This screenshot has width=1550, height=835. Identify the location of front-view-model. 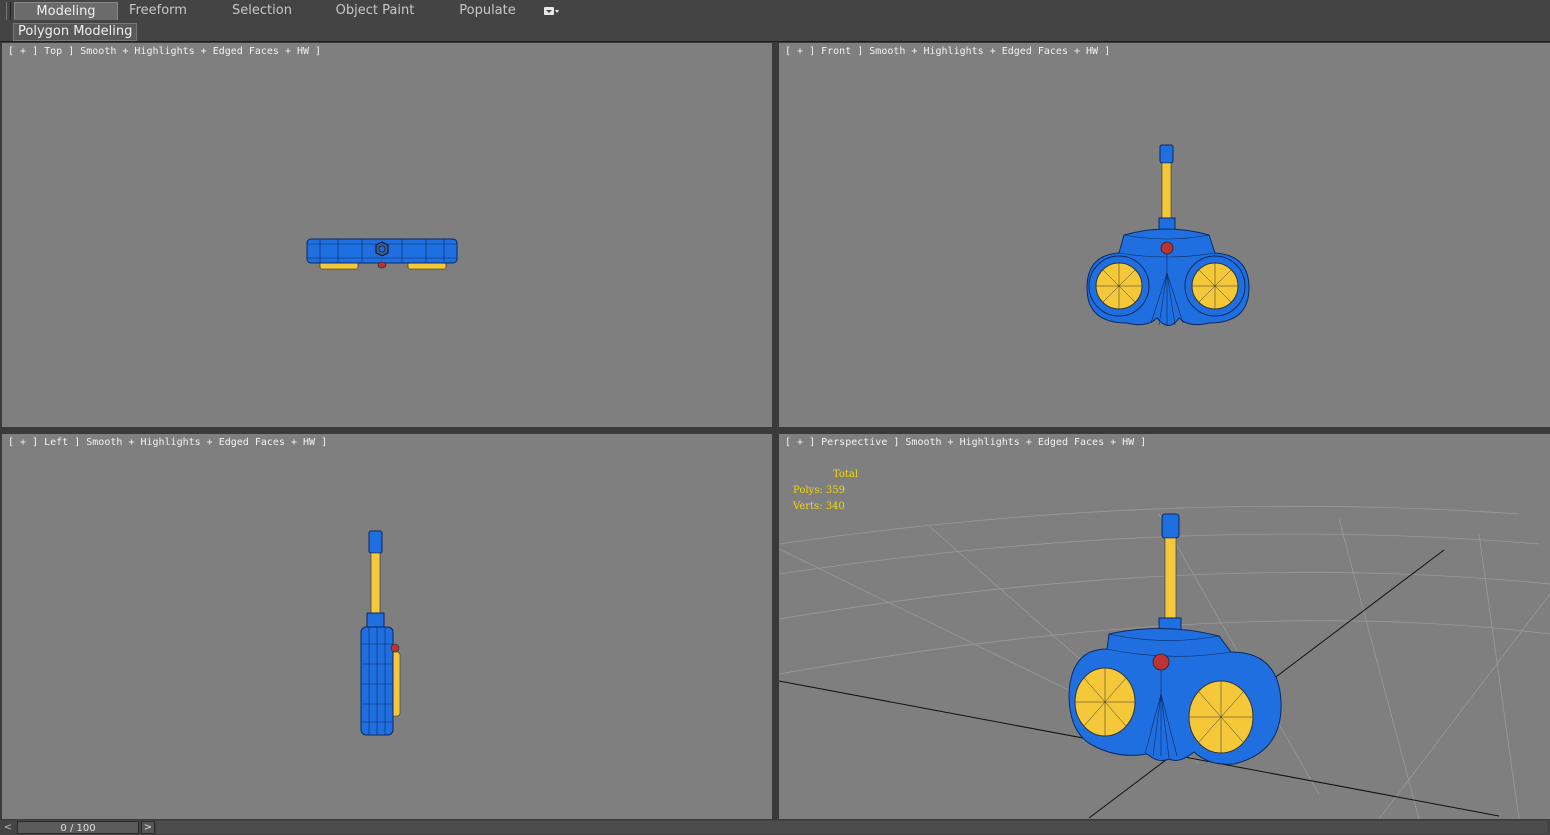
(1168, 235).